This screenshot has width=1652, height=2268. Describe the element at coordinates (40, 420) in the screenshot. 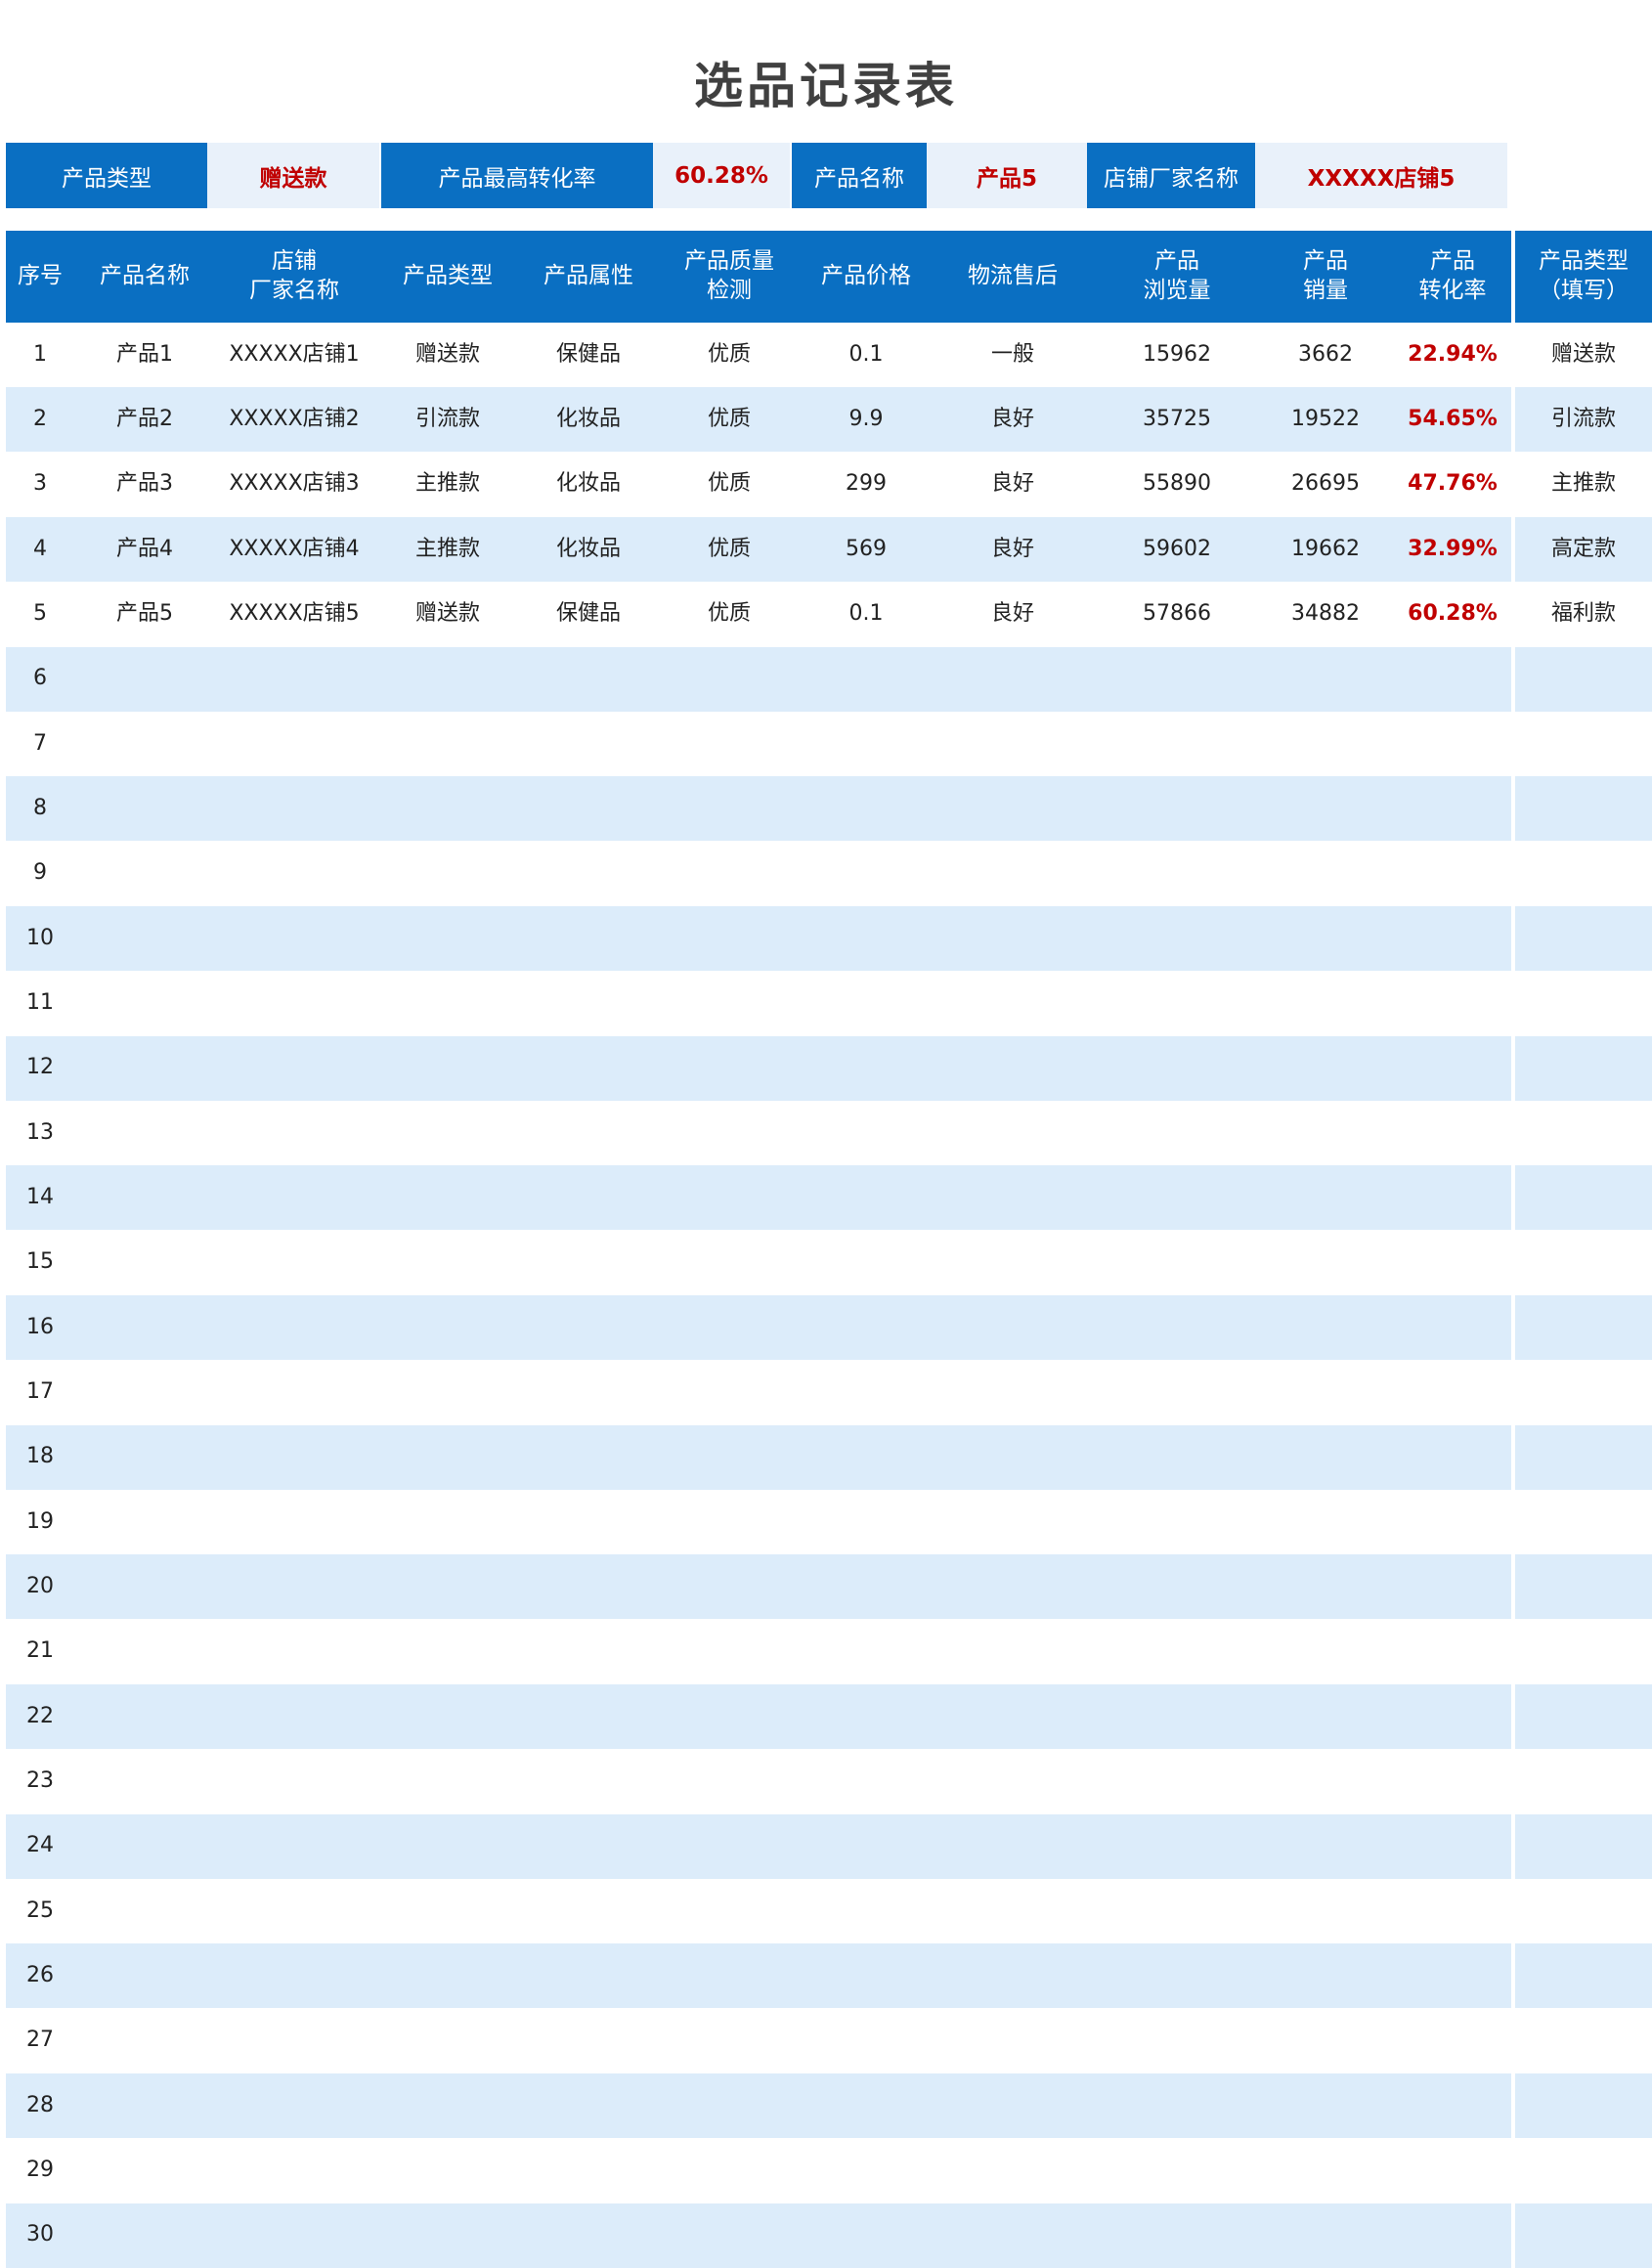

I see `cell-index: 2` at that location.